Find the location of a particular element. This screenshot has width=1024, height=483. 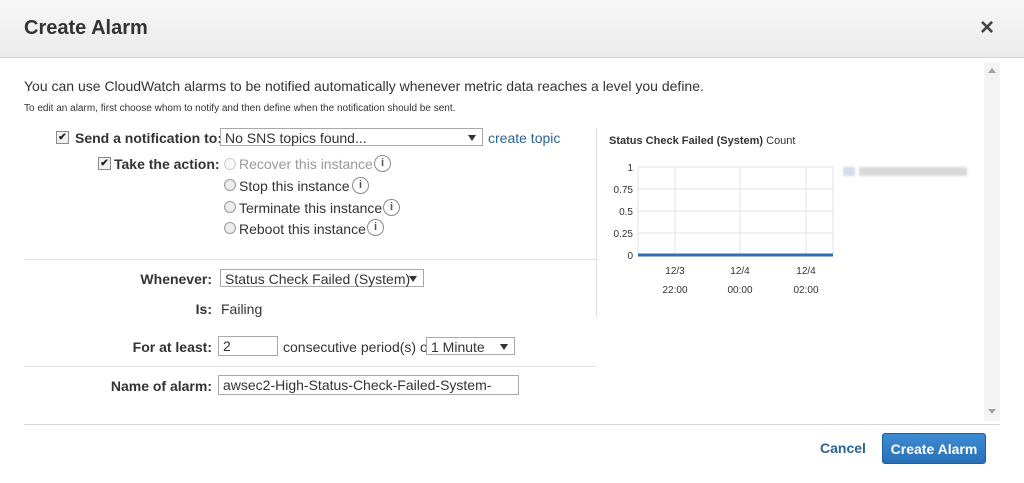

close-icon: × is located at coordinates (987, 28).